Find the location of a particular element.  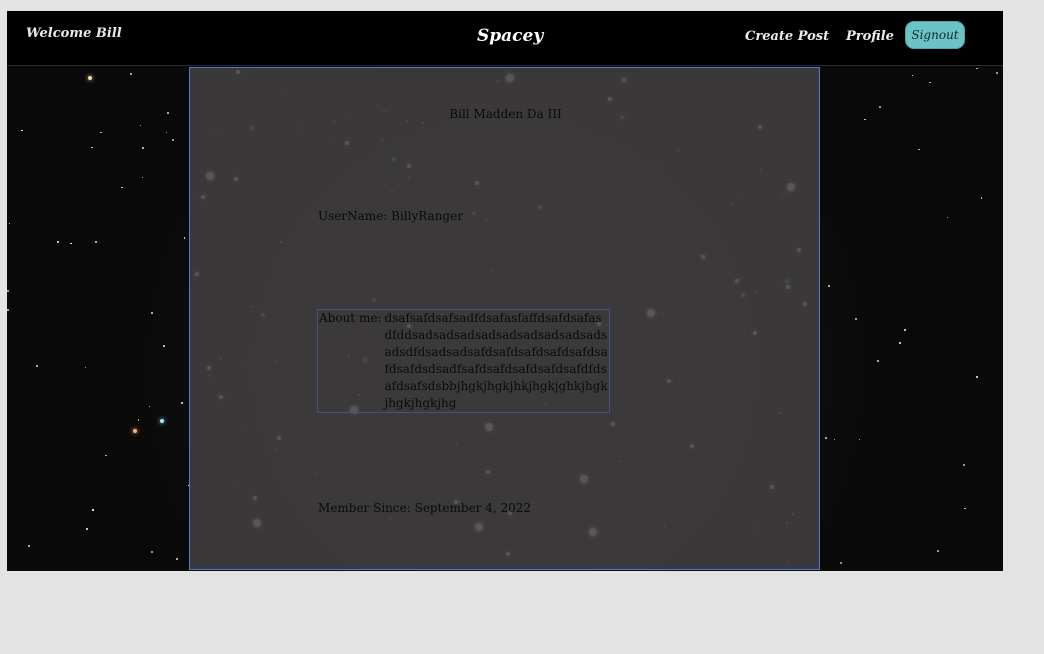

create-post-link: Create Post is located at coordinates (787, 36).